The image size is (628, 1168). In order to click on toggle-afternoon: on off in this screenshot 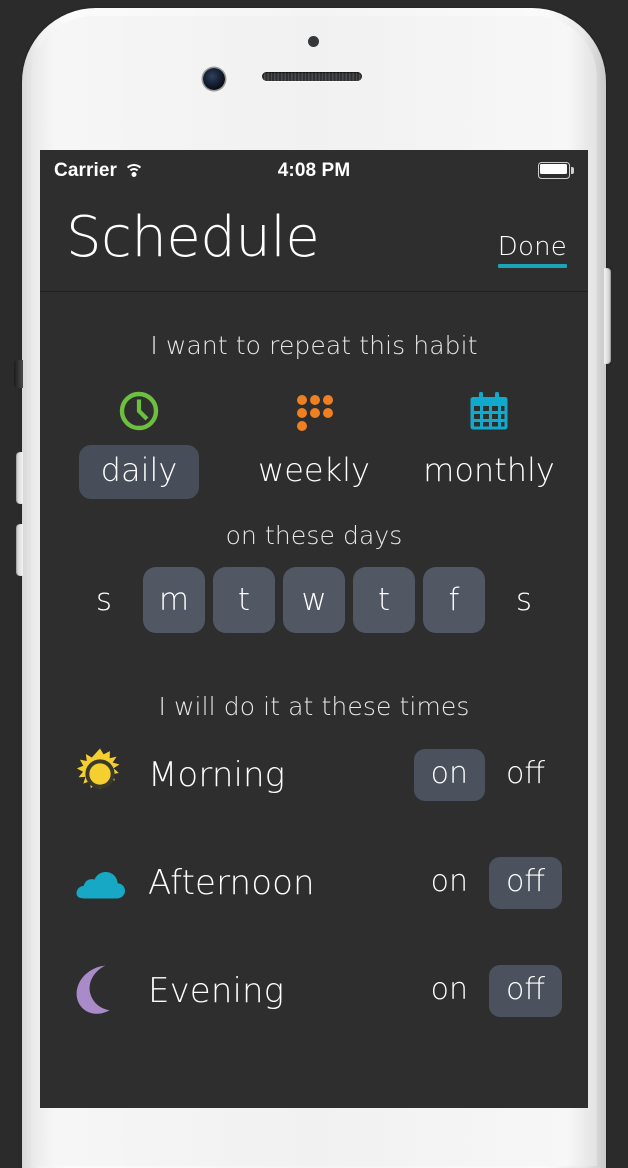, I will do `click(488, 882)`.